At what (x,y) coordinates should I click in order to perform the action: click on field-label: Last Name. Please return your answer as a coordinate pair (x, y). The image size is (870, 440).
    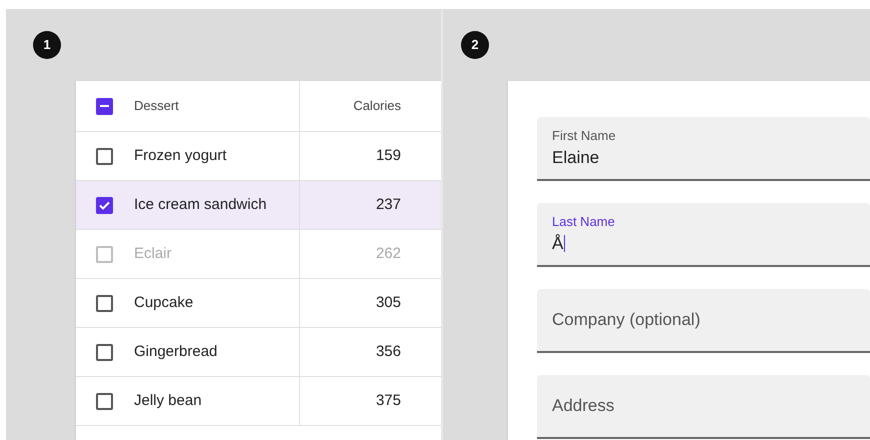
    Looking at the image, I should click on (584, 221).